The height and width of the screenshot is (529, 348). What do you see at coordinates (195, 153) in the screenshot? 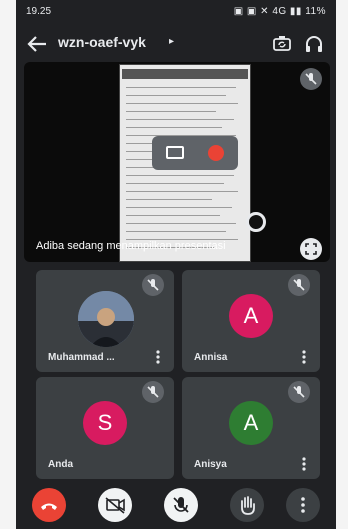
I see `screen-share-popup` at bounding box center [195, 153].